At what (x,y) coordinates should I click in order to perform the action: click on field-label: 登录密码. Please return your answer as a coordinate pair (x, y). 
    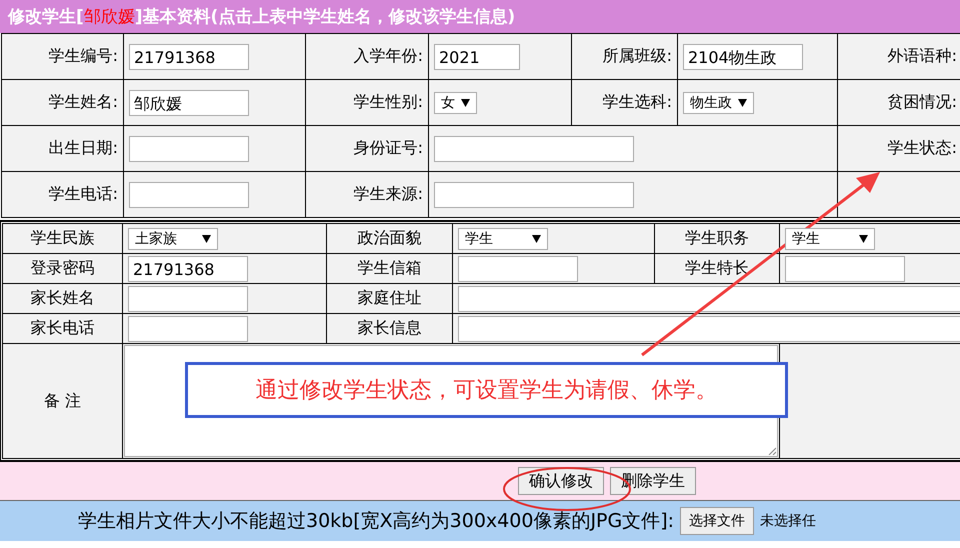
    Looking at the image, I should click on (62, 267).